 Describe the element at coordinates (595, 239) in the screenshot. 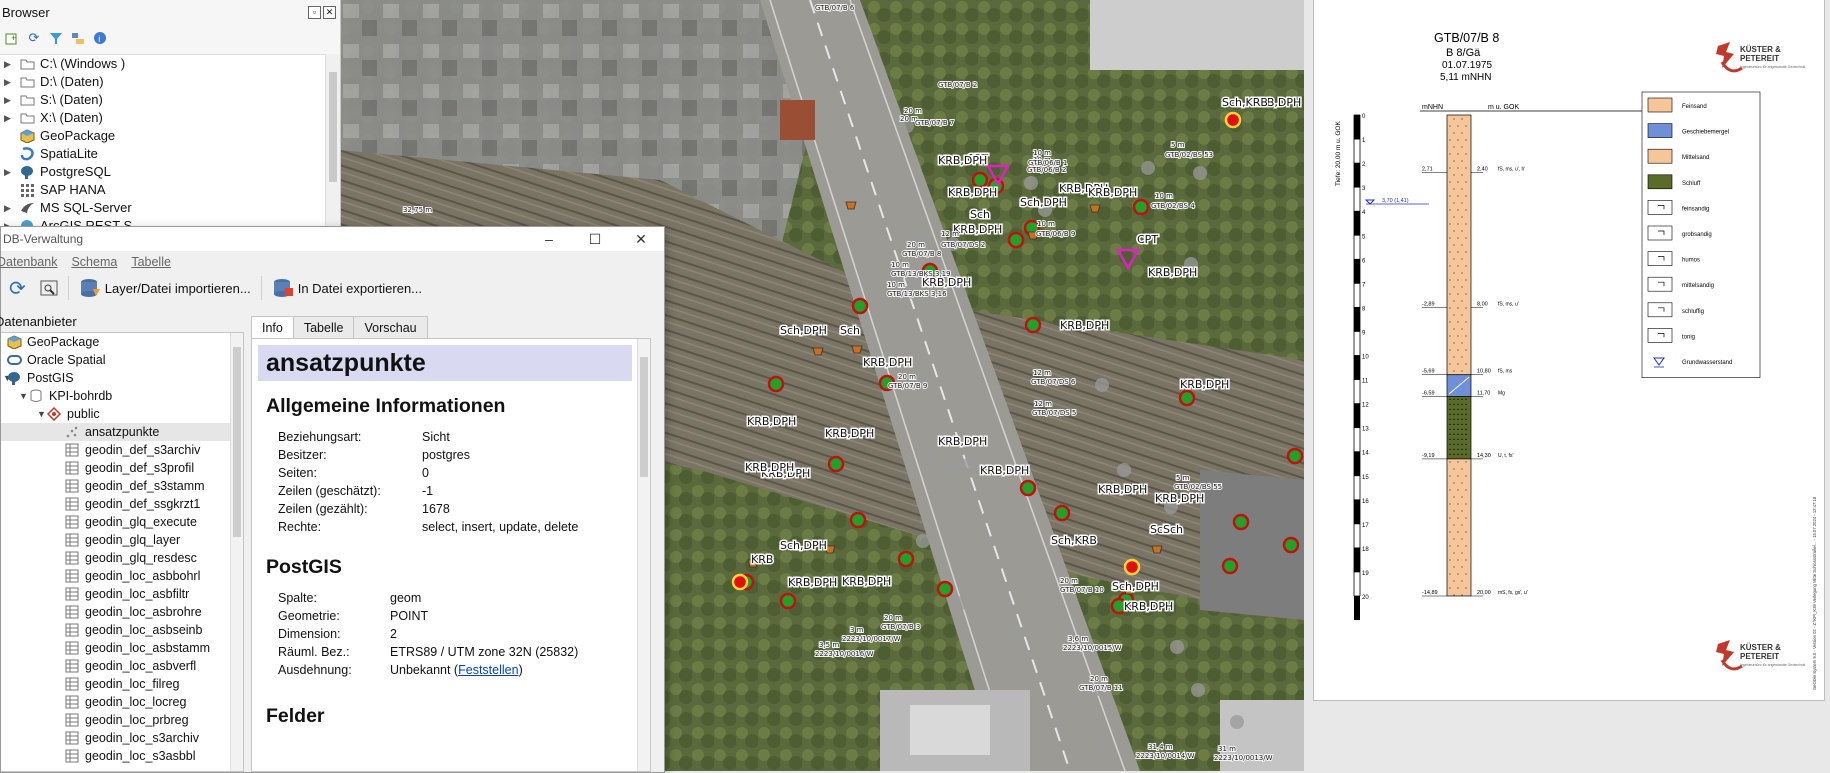

I see `maximize-button: ☐` at that location.